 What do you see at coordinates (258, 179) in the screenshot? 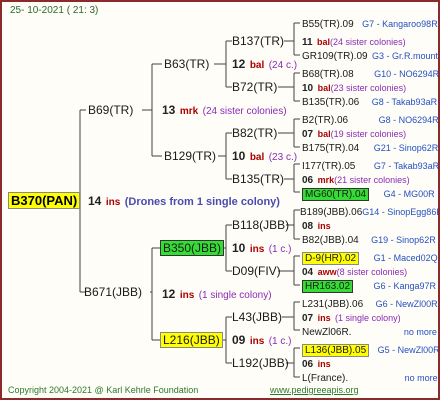
I see `node-b135: B135(TR)` at bounding box center [258, 179].